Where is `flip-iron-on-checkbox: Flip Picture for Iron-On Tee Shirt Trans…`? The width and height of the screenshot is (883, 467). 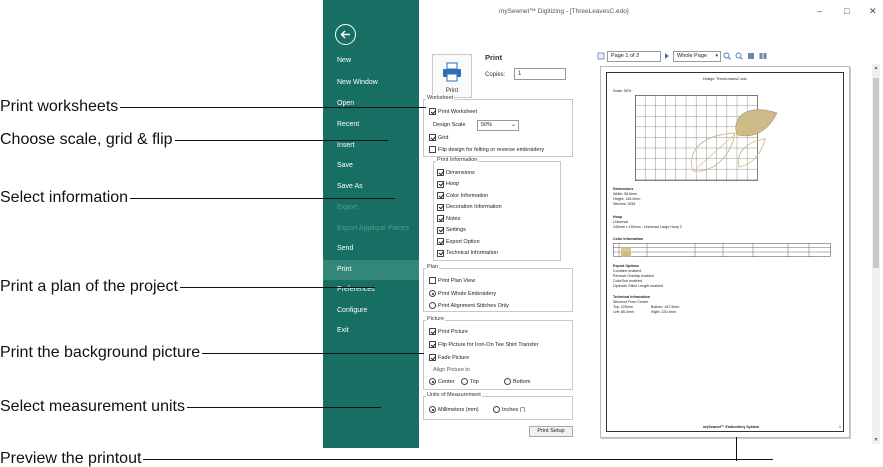
flip-iron-on-checkbox: Flip Picture for Iron-On Tee Shirt Trans… is located at coordinates (483, 344).